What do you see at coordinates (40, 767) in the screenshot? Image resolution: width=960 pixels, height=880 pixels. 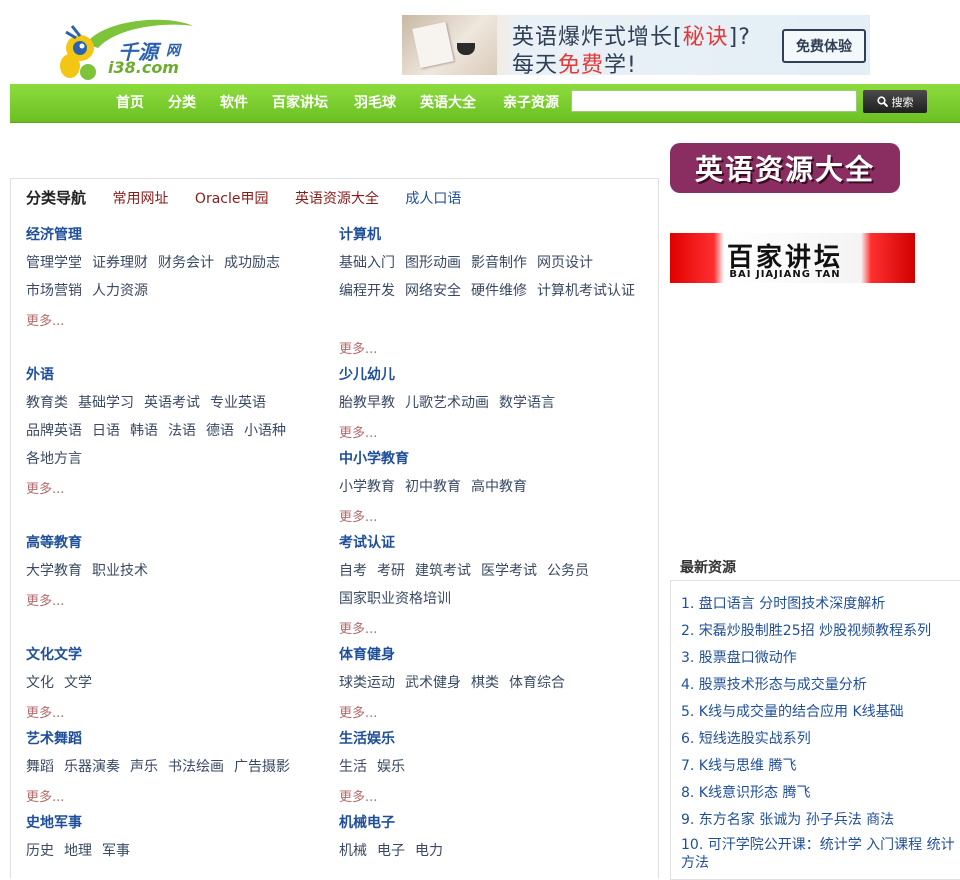 I see `cat-link: 舞蹈` at bounding box center [40, 767].